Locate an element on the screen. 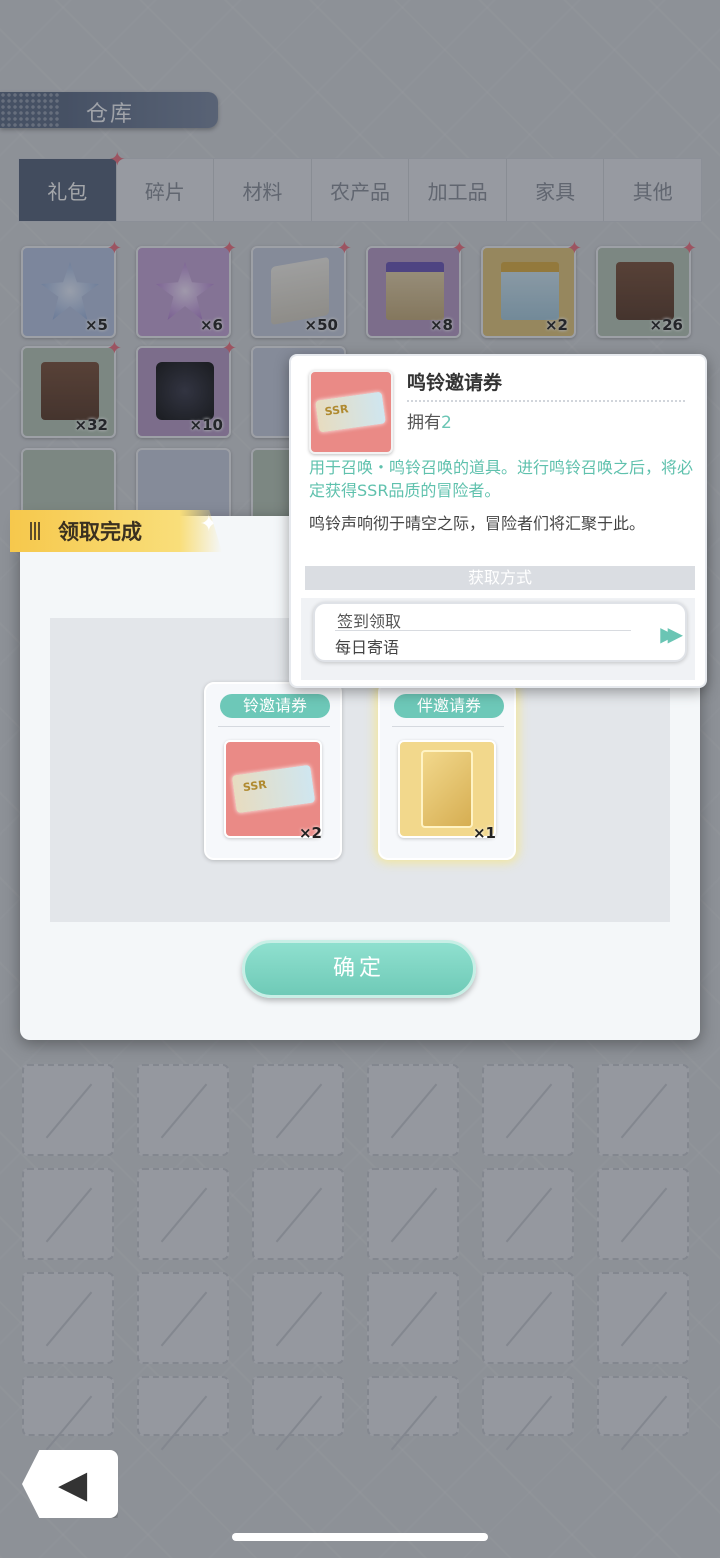 This screenshot has width=720, height=1558. reward-card: 铃邀请券 ×2 is located at coordinates (273, 771).